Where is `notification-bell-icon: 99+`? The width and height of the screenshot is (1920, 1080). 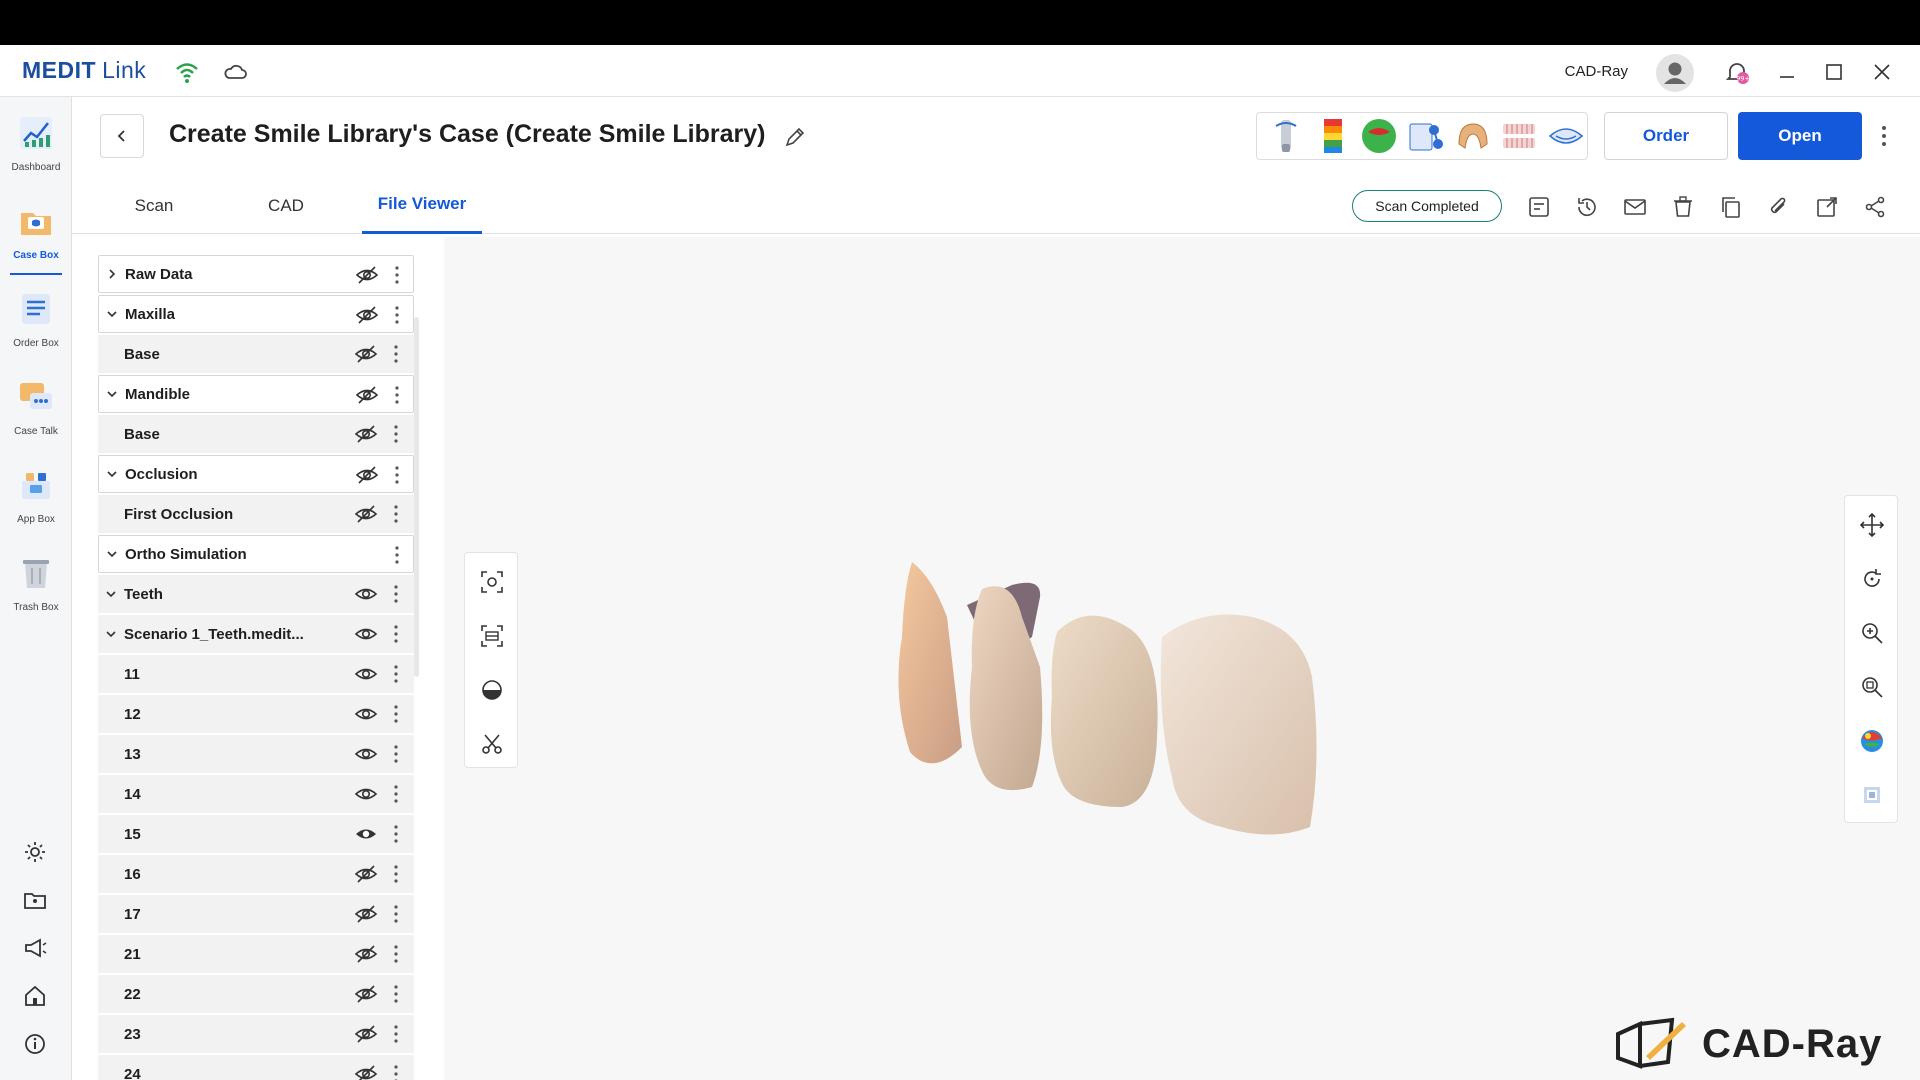
notification-bell-icon: 99+ is located at coordinates (1737, 72).